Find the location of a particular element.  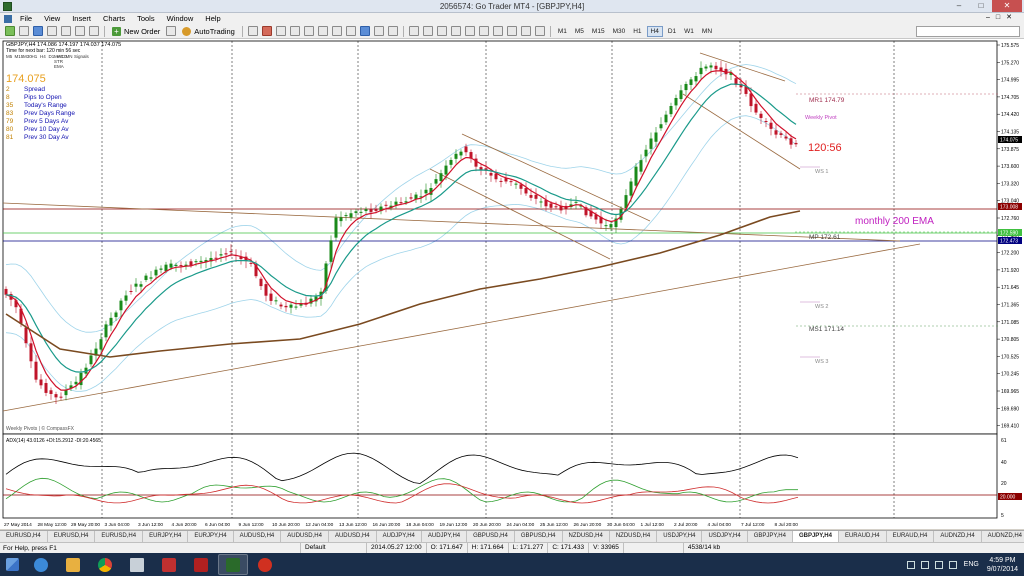

taskbar-app8 is located at coordinates (265, 564).